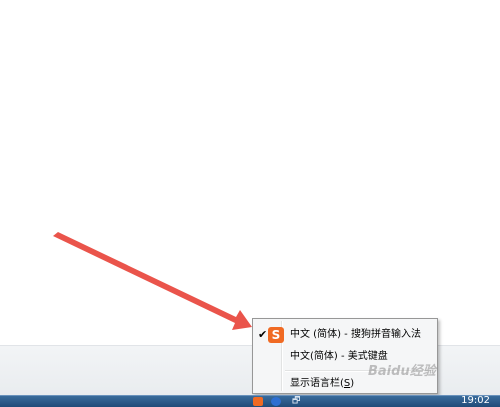 The height and width of the screenshot is (407, 500). Describe the element at coordinates (276, 401) in the screenshot. I see `help-tray-icon` at that location.